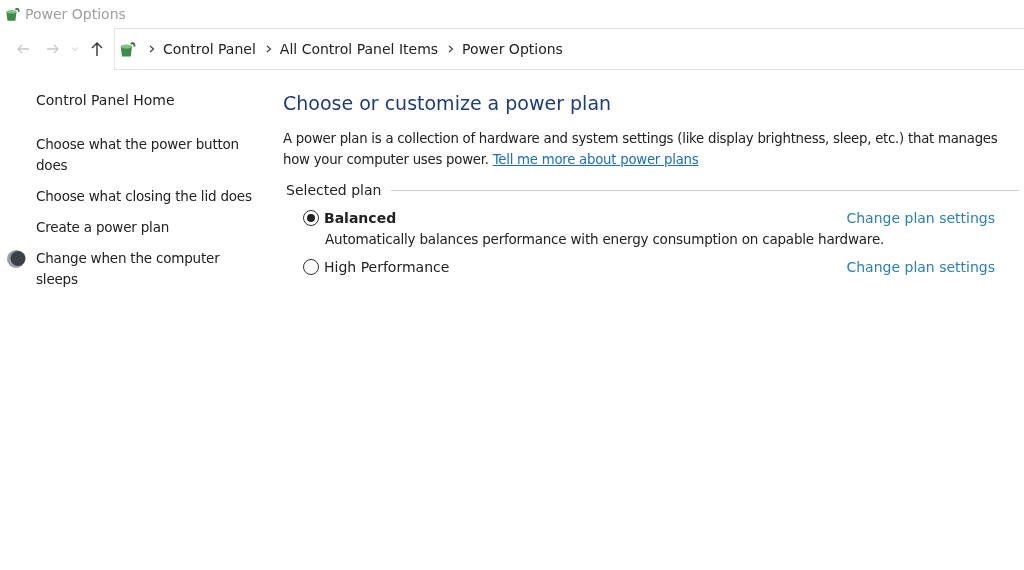  What do you see at coordinates (641, 149) in the screenshot?
I see `intro-text: A power plan is a collection of hardware and system settings (like display brightness, sleep, etc.) that manages how your computer uses power. Tell me more about power plans` at bounding box center [641, 149].